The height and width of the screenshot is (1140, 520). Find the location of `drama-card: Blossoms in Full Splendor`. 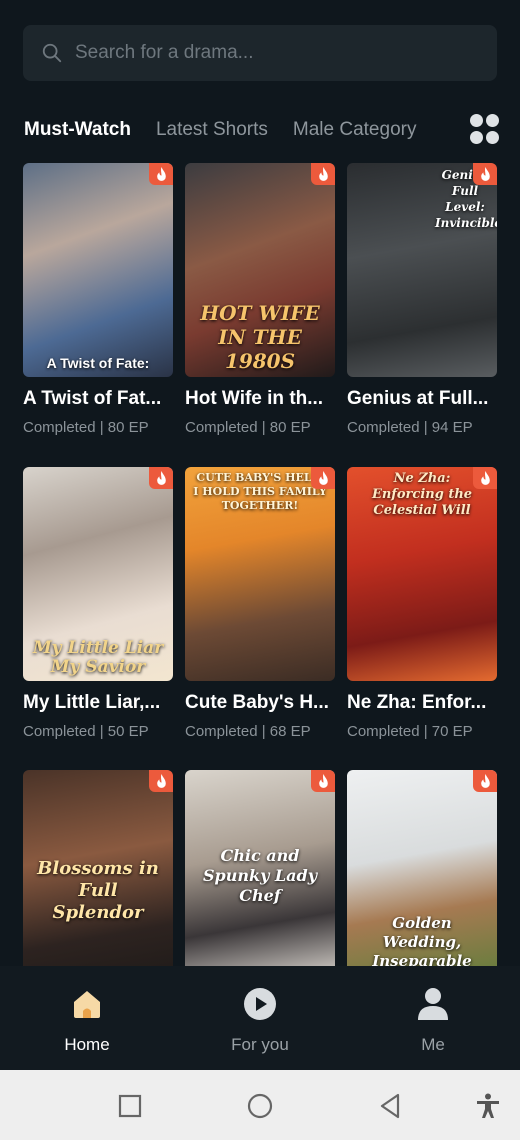

drama-card: Blossoms in Full Splendor is located at coordinates (98, 877).